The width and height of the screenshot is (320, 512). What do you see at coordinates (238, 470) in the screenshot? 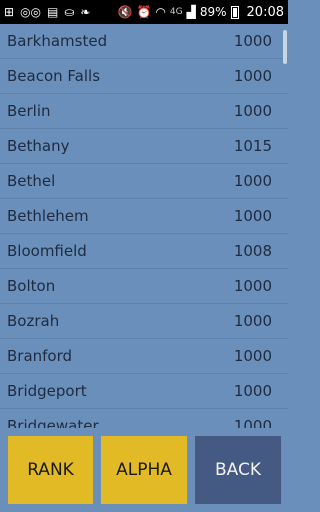
I see `back-button: BACK` at bounding box center [238, 470].